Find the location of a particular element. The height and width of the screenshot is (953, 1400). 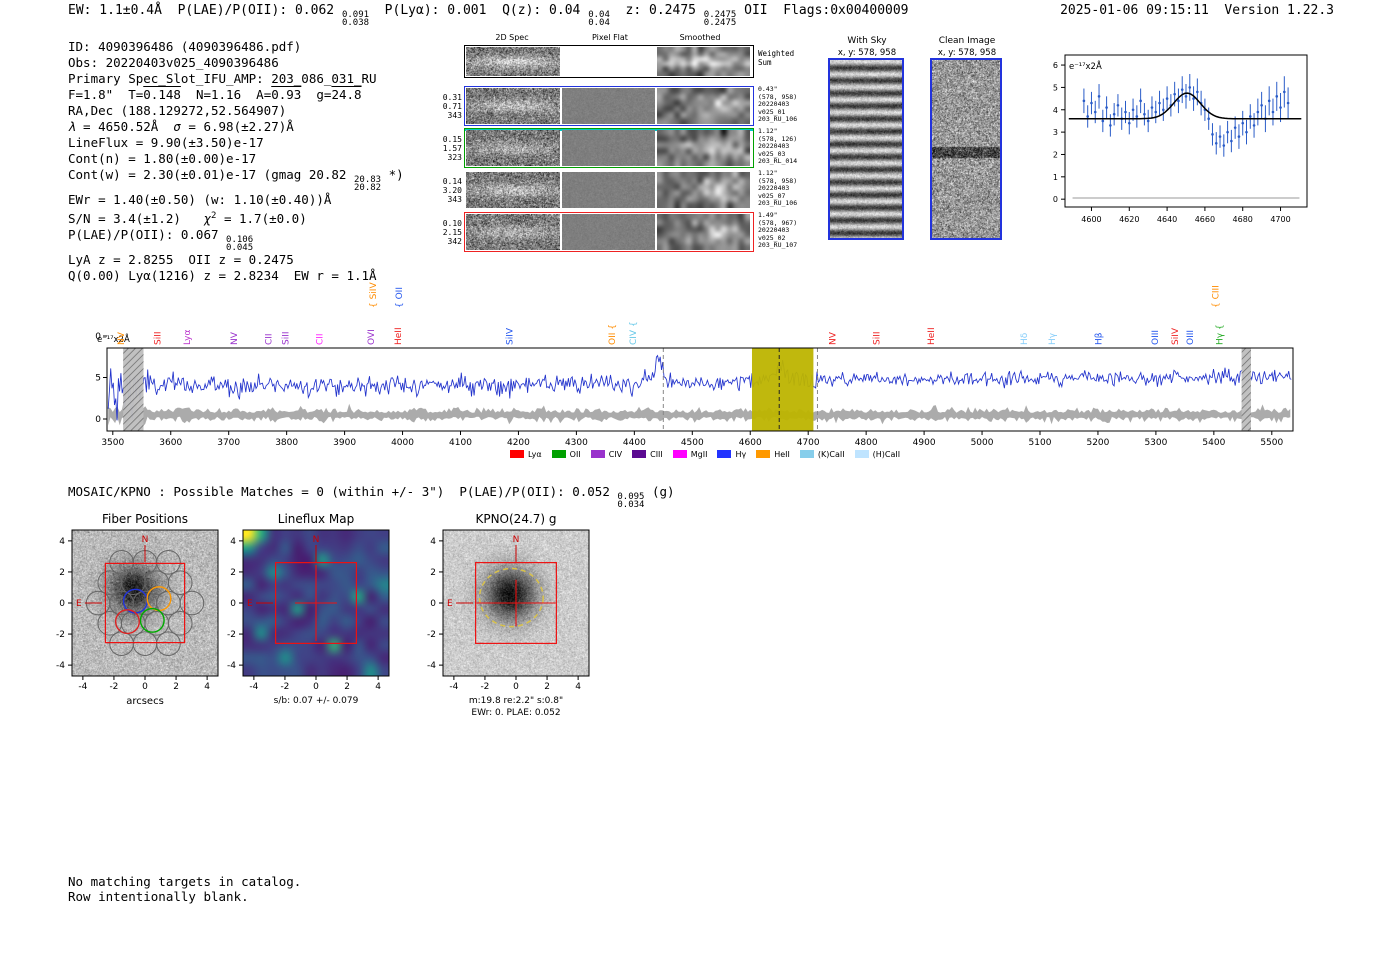

legend-item: OII is located at coordinates (566, 454).